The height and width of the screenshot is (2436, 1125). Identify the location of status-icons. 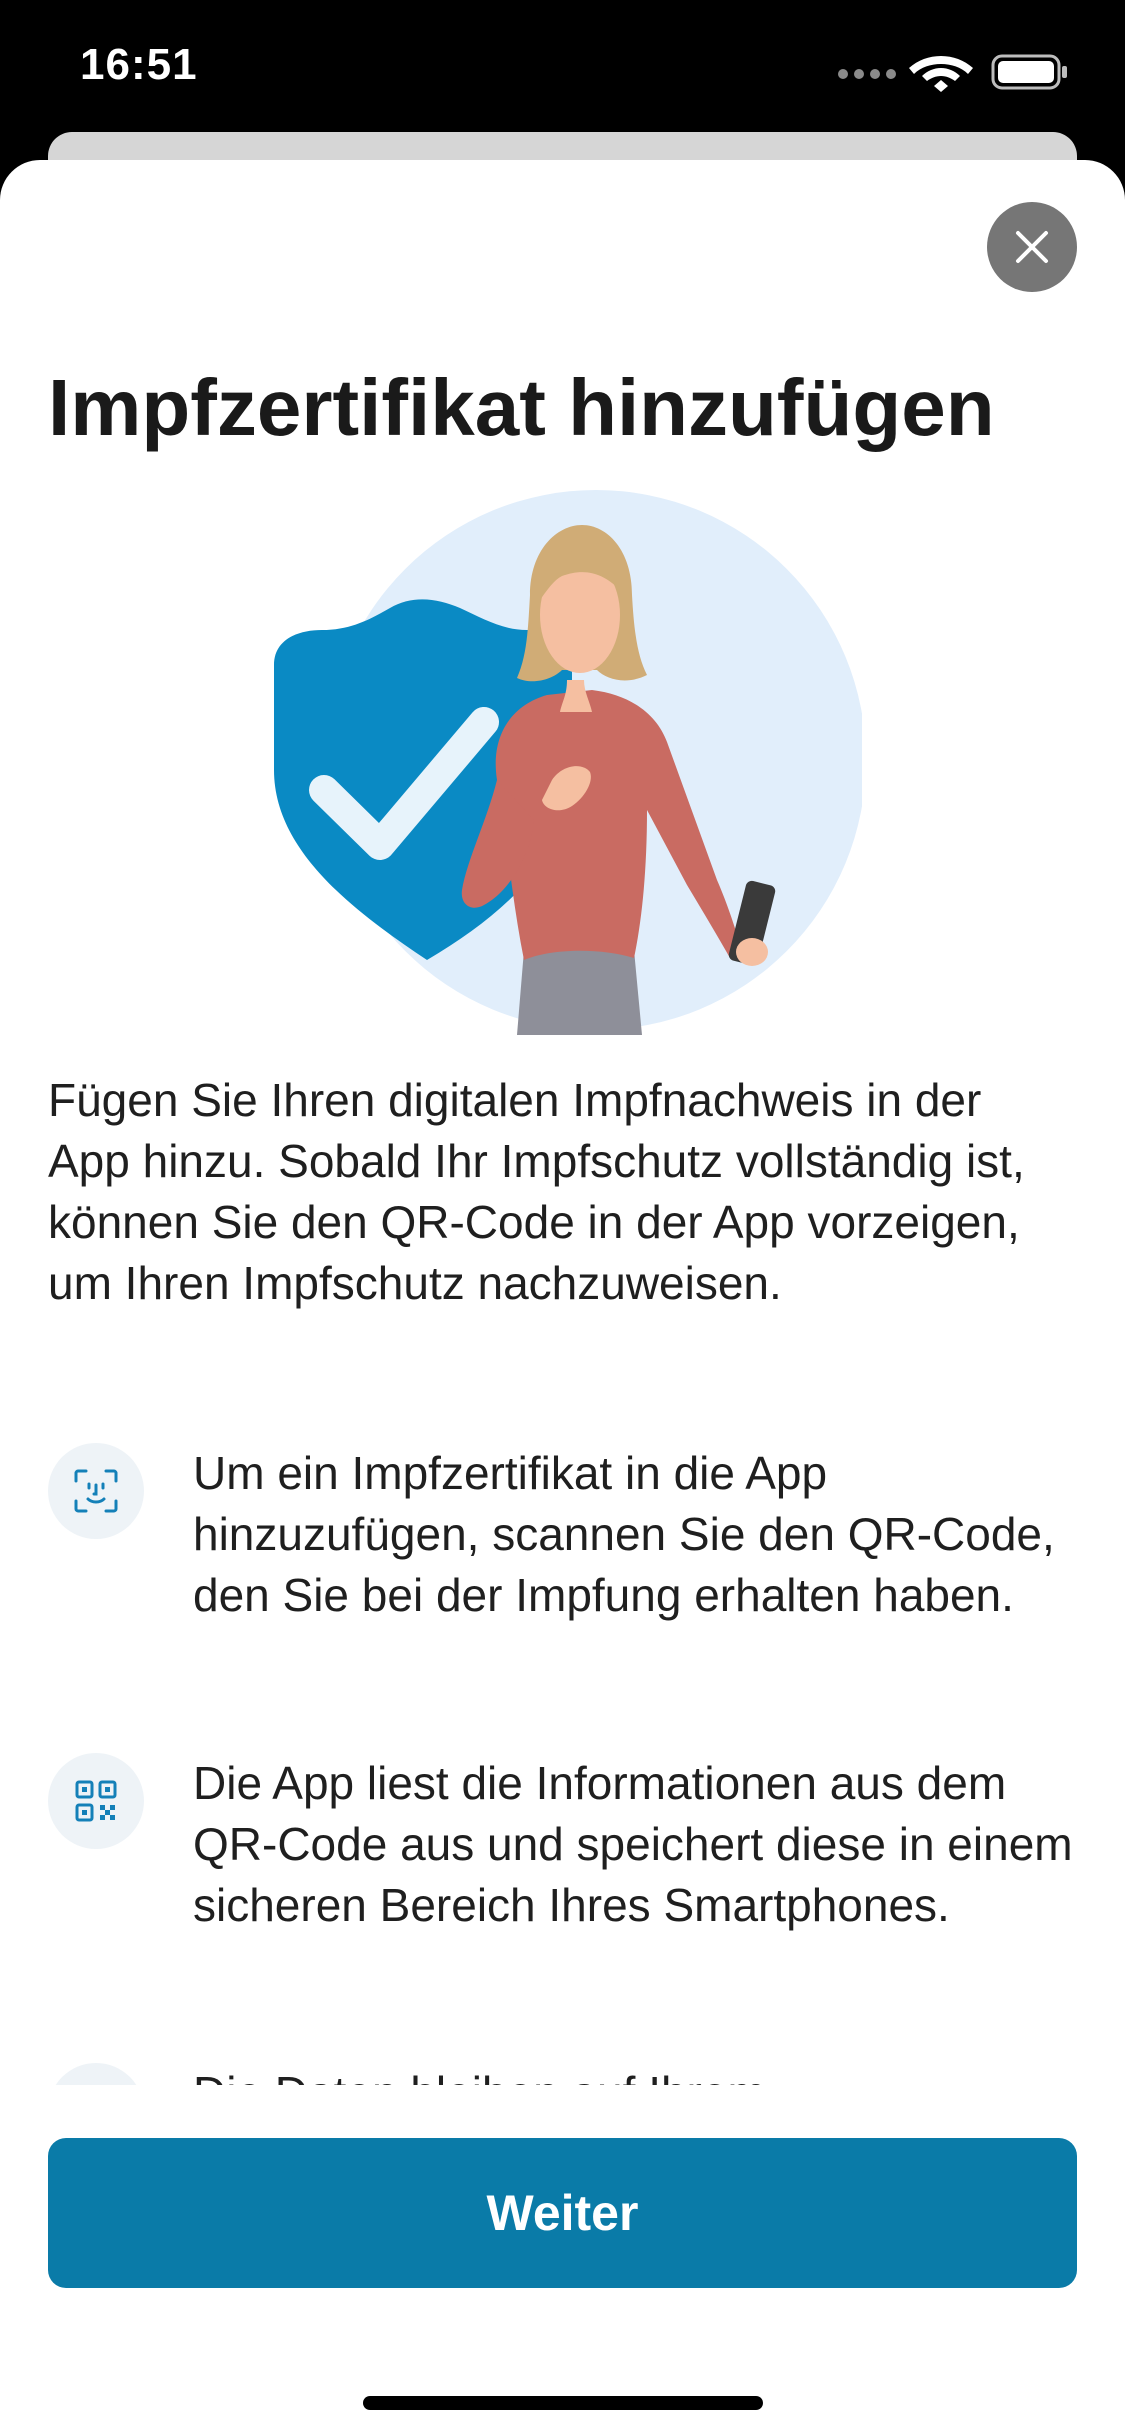
(952, 73).